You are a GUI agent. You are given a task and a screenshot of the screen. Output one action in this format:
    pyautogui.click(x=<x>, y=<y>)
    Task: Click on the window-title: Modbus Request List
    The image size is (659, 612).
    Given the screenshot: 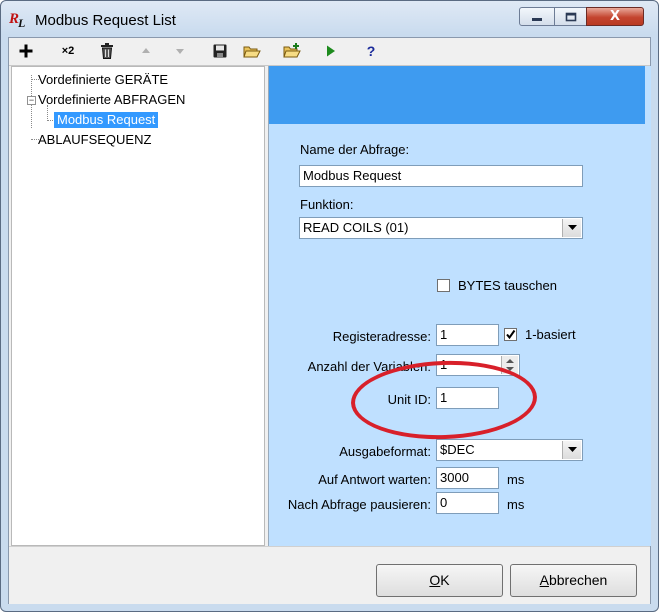 What is the action you would take?
    pyautogui.click(x=105, y=20)
    